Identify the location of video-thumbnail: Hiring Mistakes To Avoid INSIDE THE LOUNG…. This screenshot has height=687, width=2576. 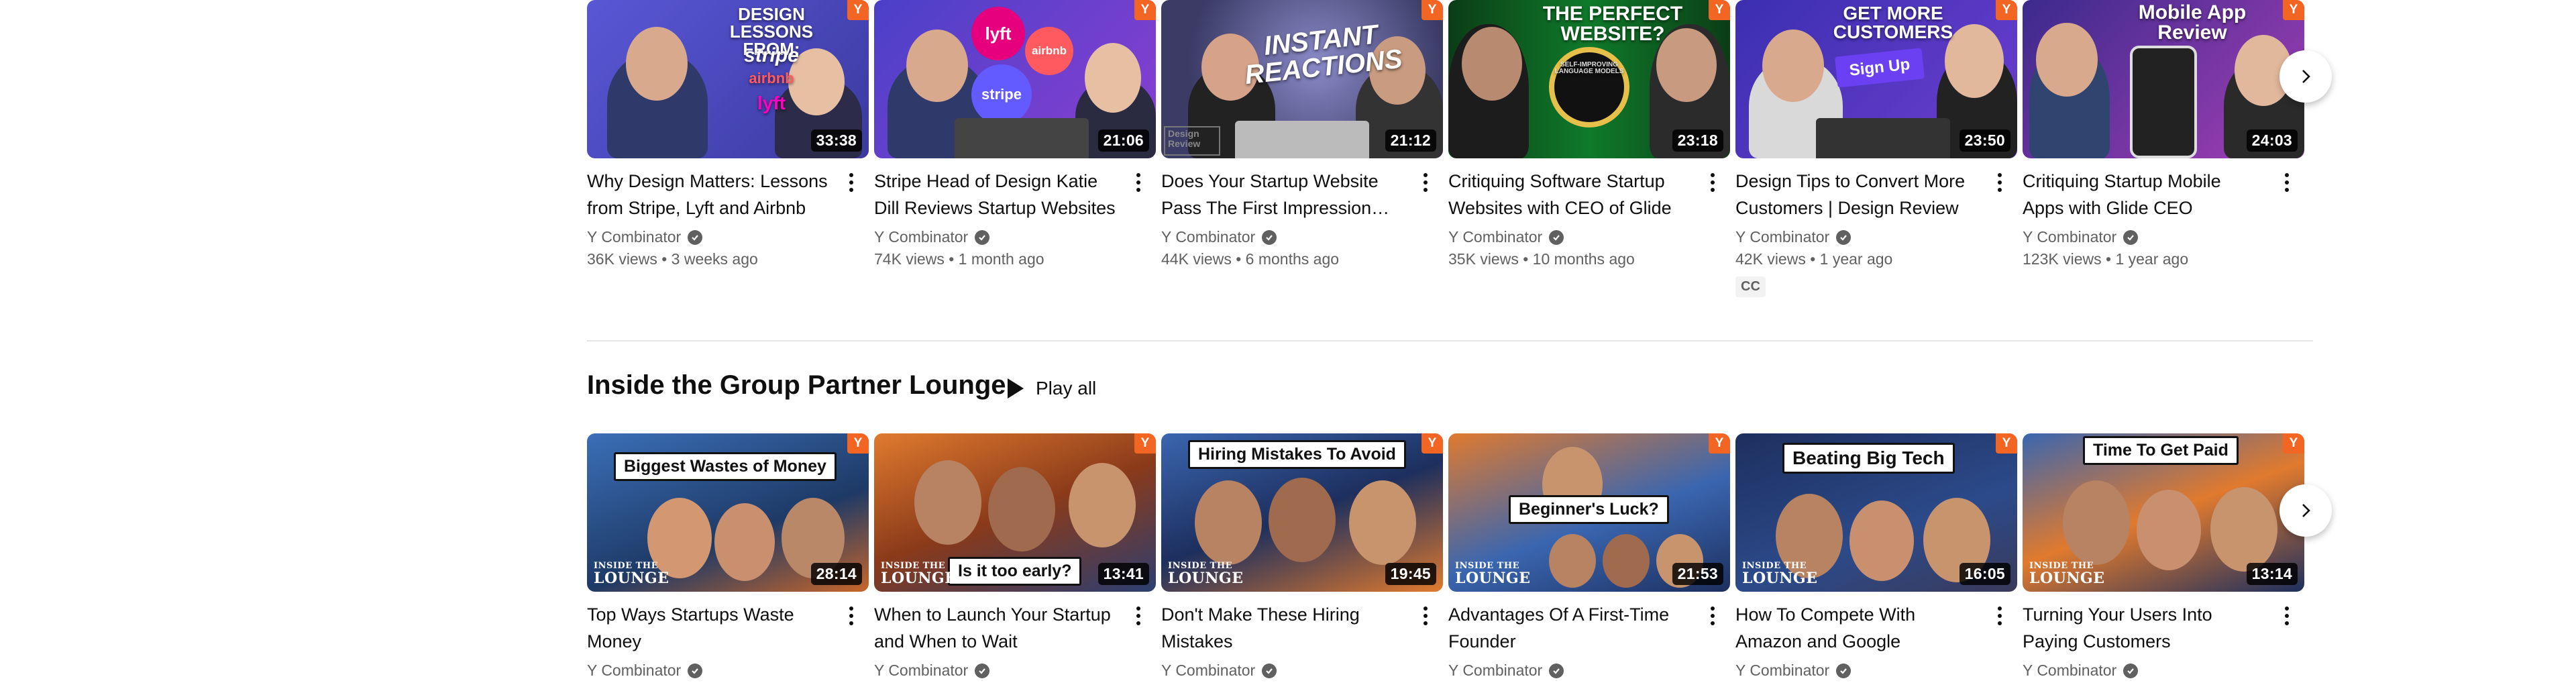
(1302, 512).